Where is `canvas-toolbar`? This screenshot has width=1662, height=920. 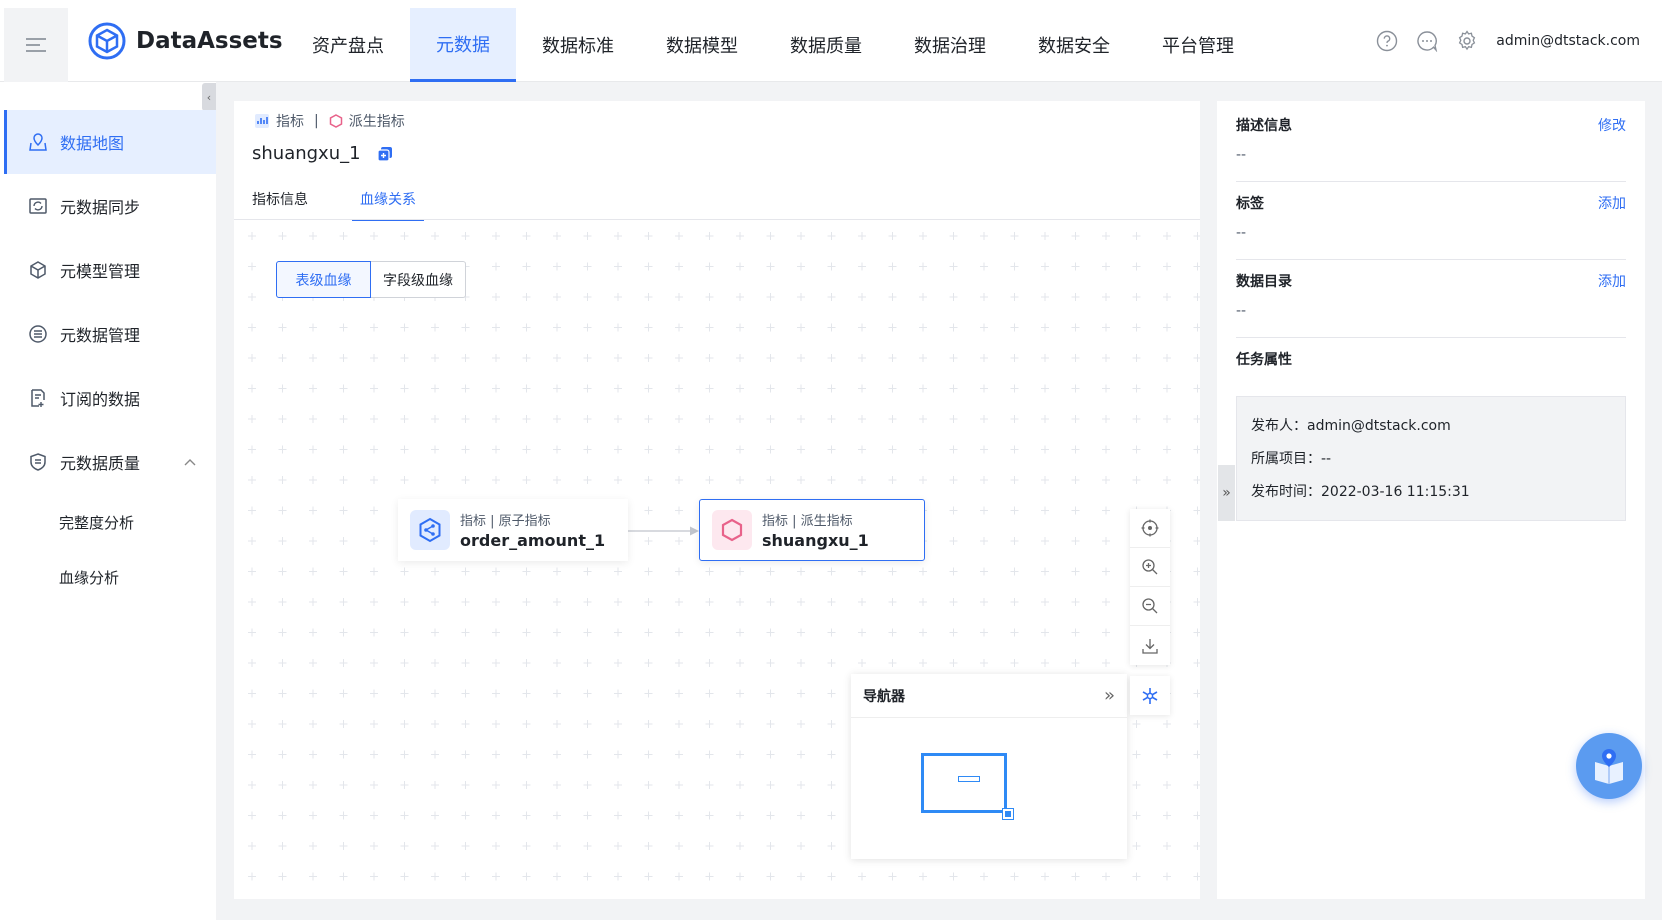
canvas-toolbar is located at coordinates (1150, 587).